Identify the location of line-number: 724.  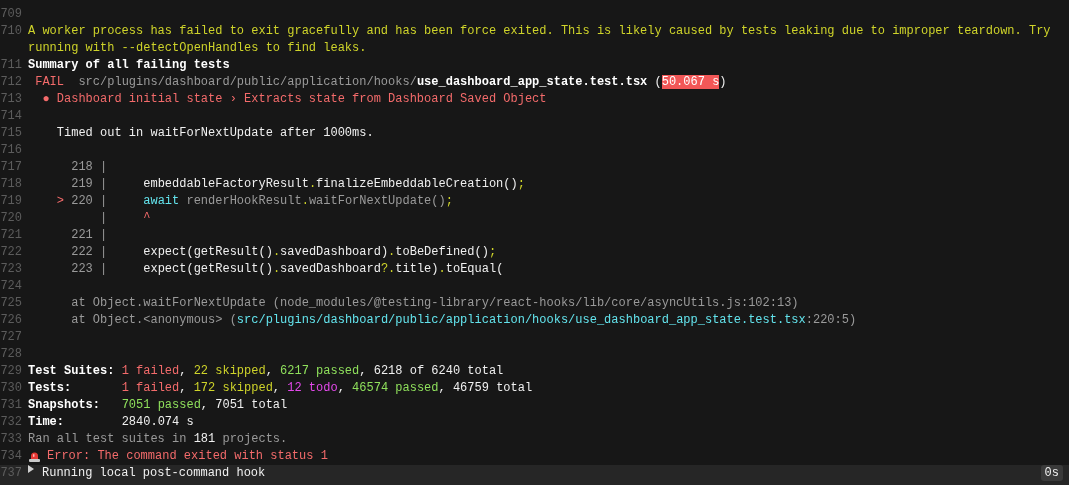
(11, 286).